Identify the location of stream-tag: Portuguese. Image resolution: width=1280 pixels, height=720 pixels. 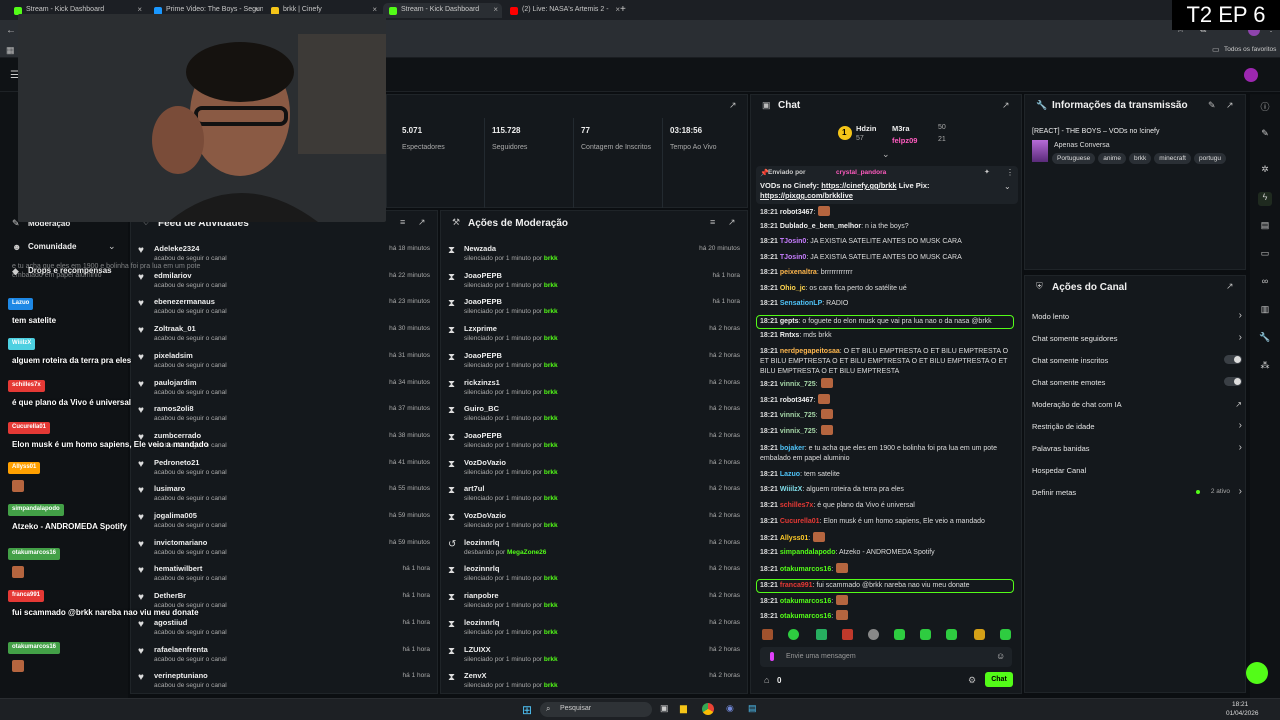
(1074, 158).